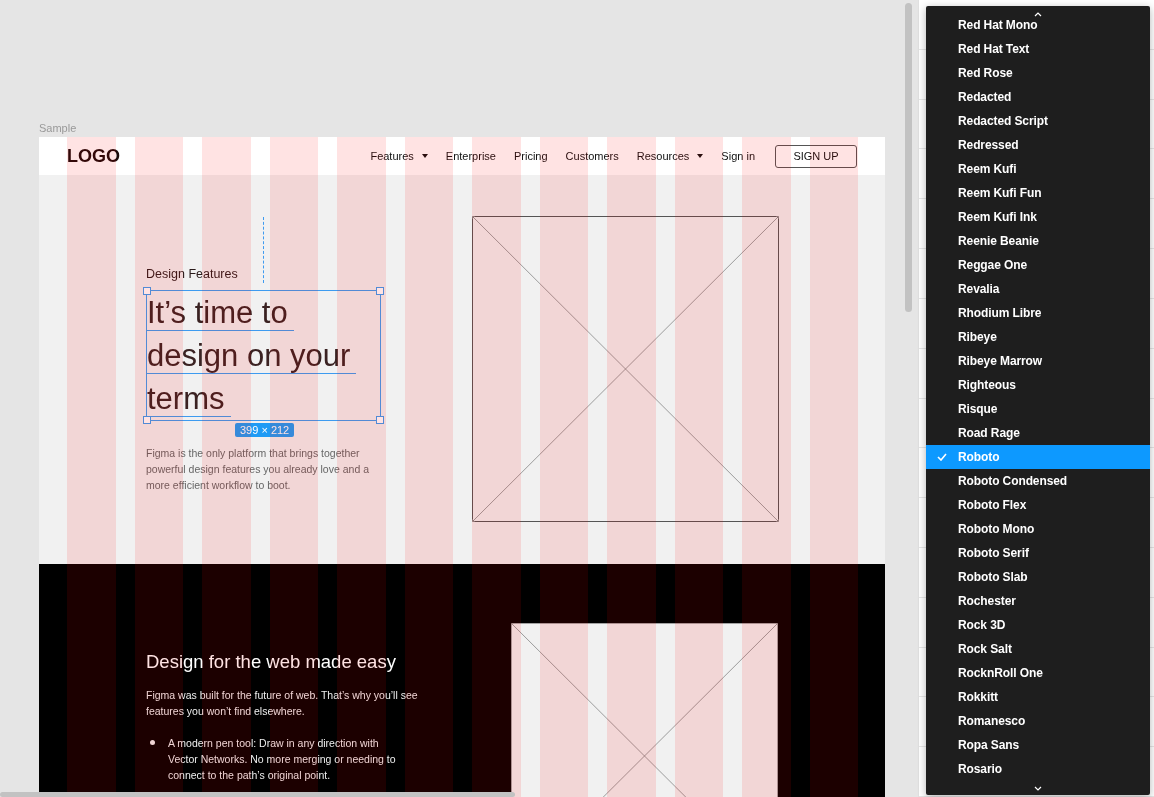 Image resolution: width=1154 pixels, height=797 pixels. What do you see at coordinates (399, 156) in the screenshot?
I see `nav-link: Features` at bounding box center [399, 156].